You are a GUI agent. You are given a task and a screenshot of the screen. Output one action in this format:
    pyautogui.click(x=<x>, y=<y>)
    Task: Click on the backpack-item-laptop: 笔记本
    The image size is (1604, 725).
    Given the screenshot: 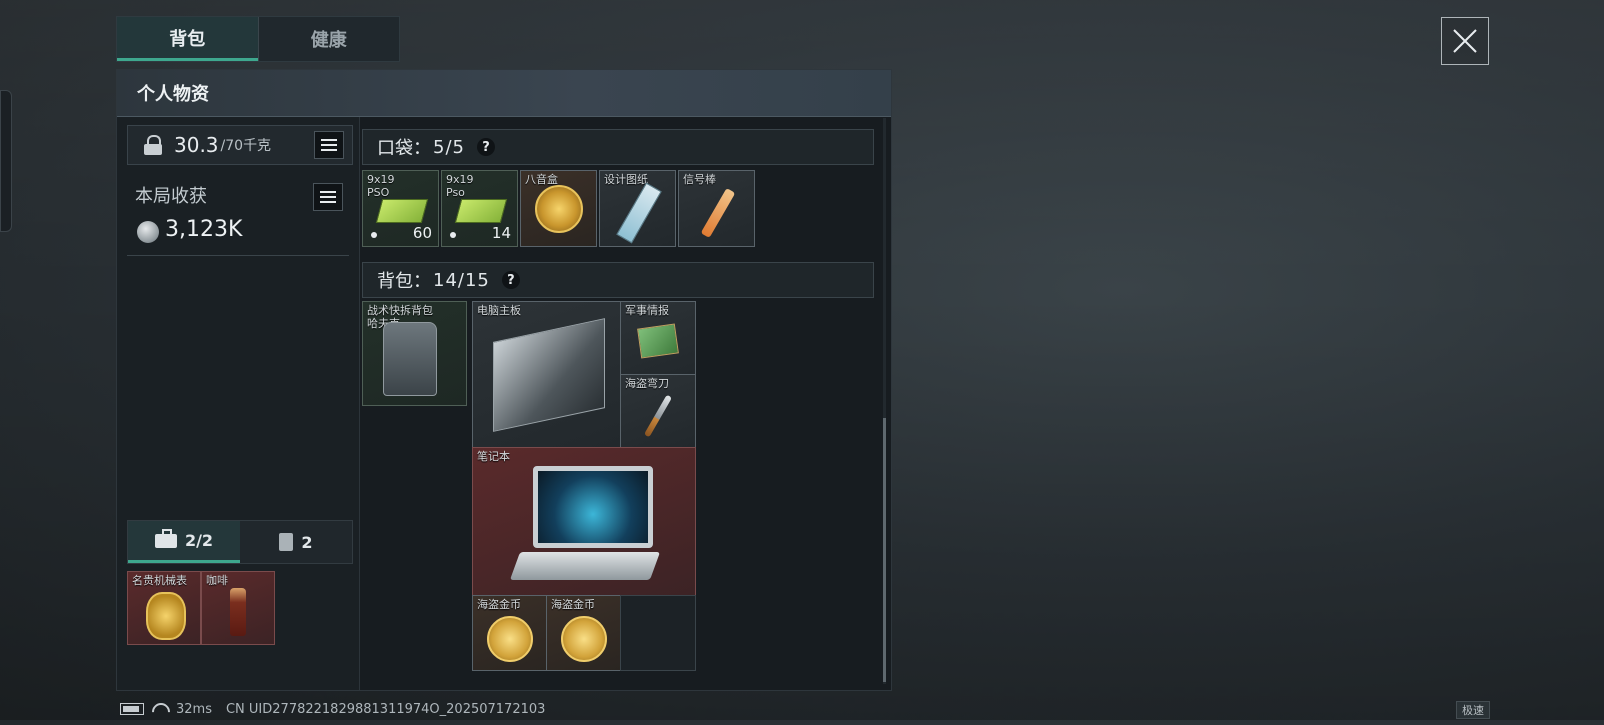 What is the action you would take?
    pyautogui.click(x=584, y=522)
    